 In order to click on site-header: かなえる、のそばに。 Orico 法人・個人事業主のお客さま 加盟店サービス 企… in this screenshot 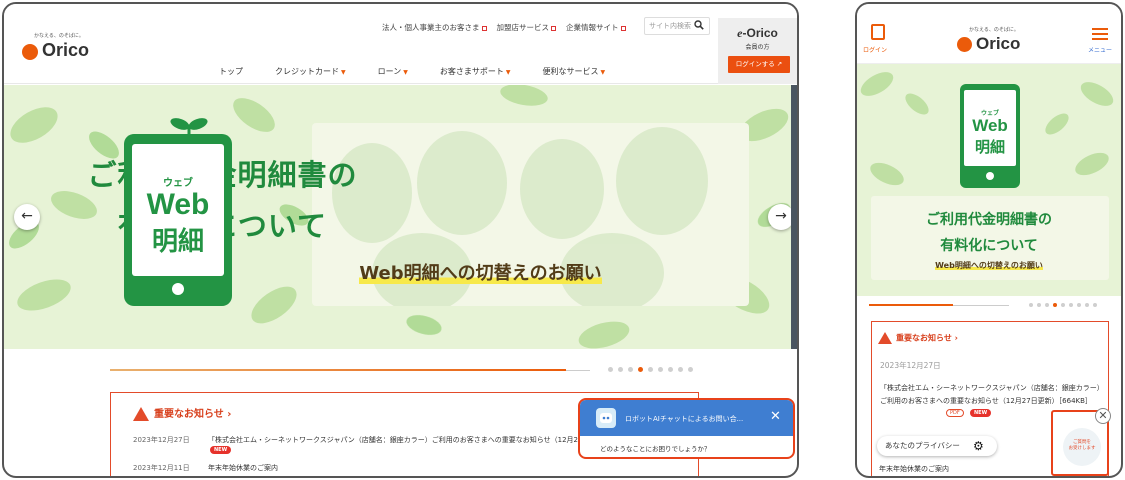, I will do `click(400, 44)`.